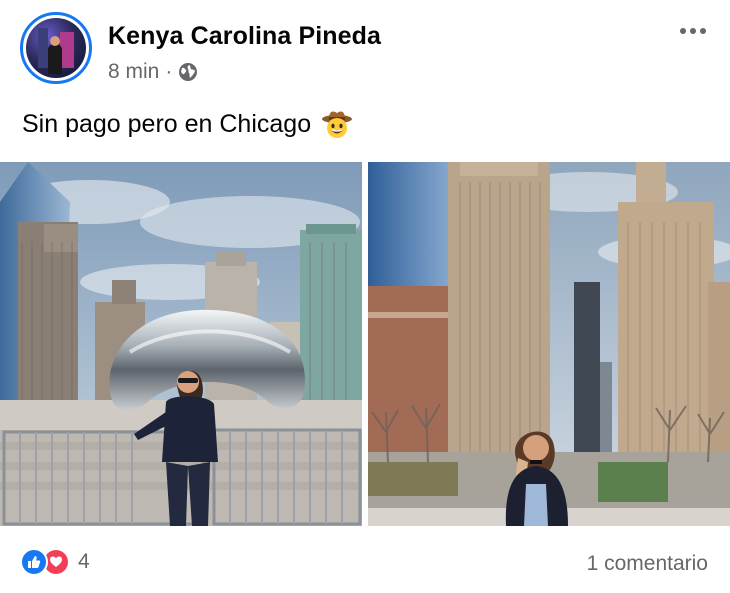 The width and height of the screenshot is (730, 593). I want to click on post-footer: 4 1 comentario, so click(365, 564).